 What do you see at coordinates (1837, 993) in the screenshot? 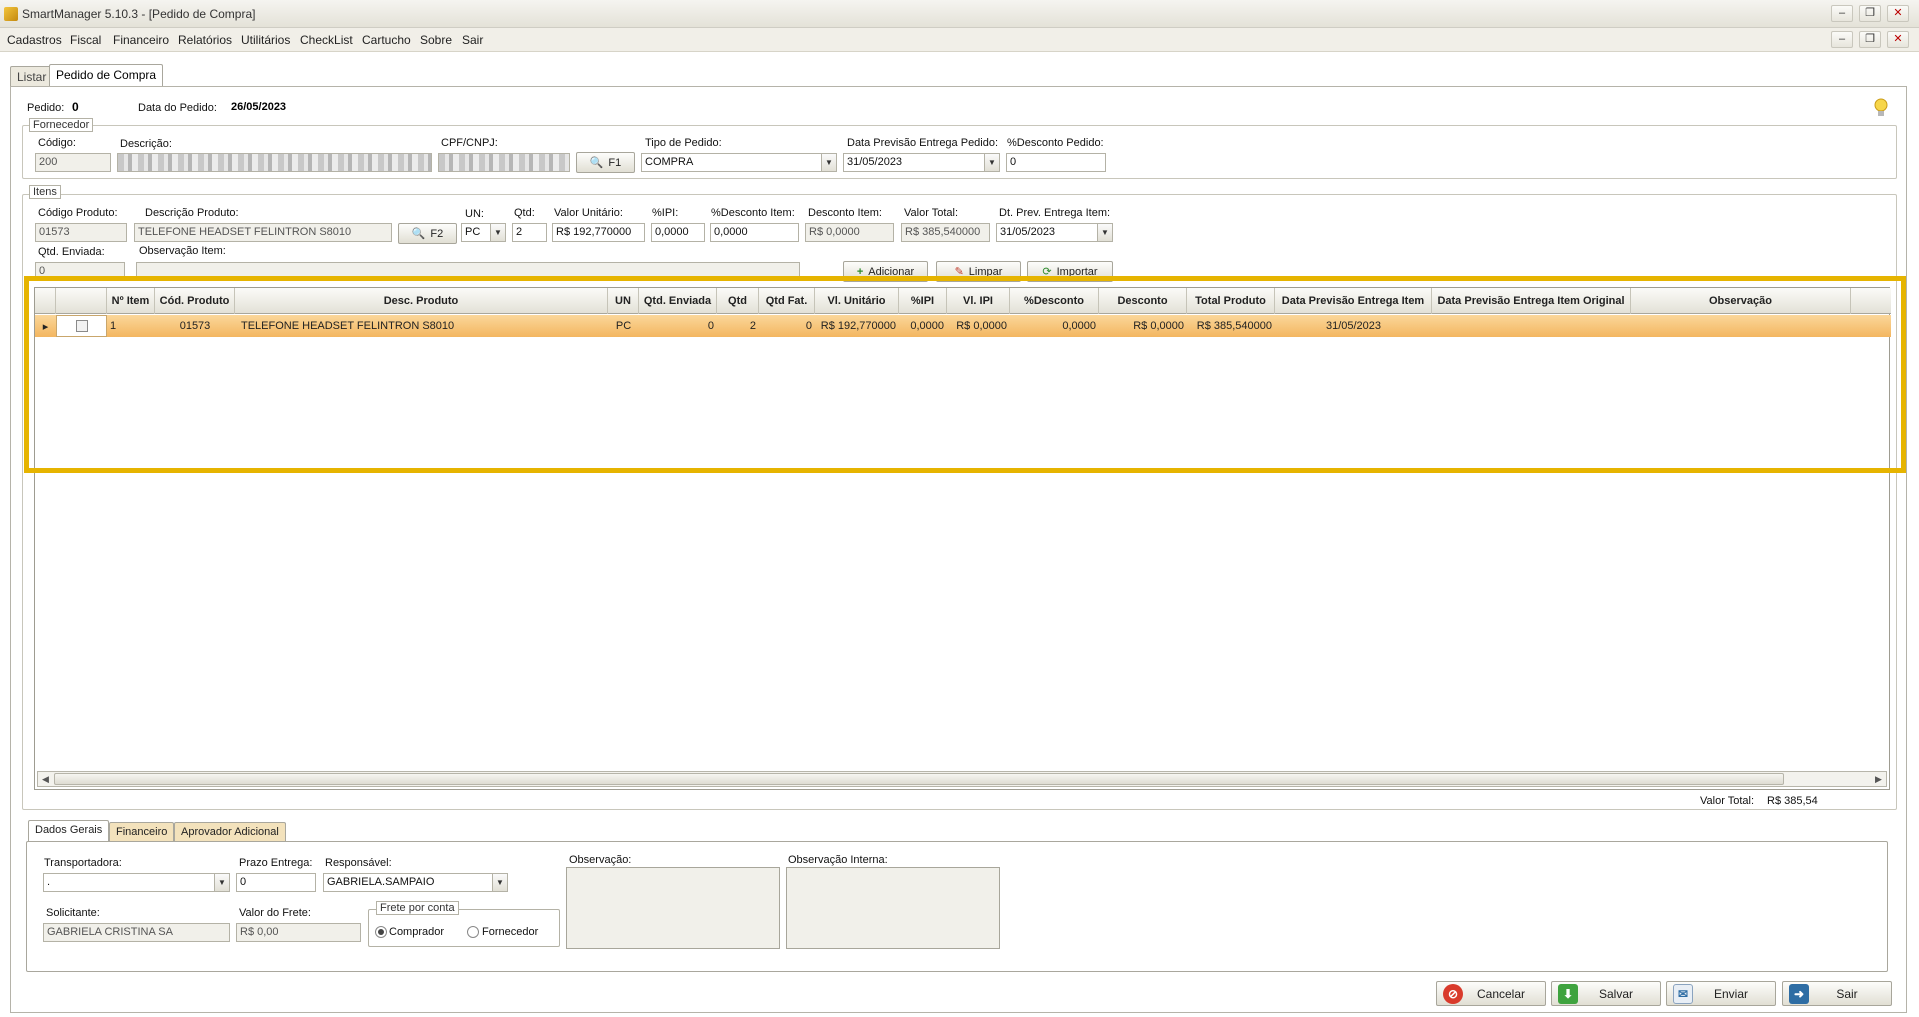
I see `sair-button: ➜ Sair` at bounding box center [1837, 993].